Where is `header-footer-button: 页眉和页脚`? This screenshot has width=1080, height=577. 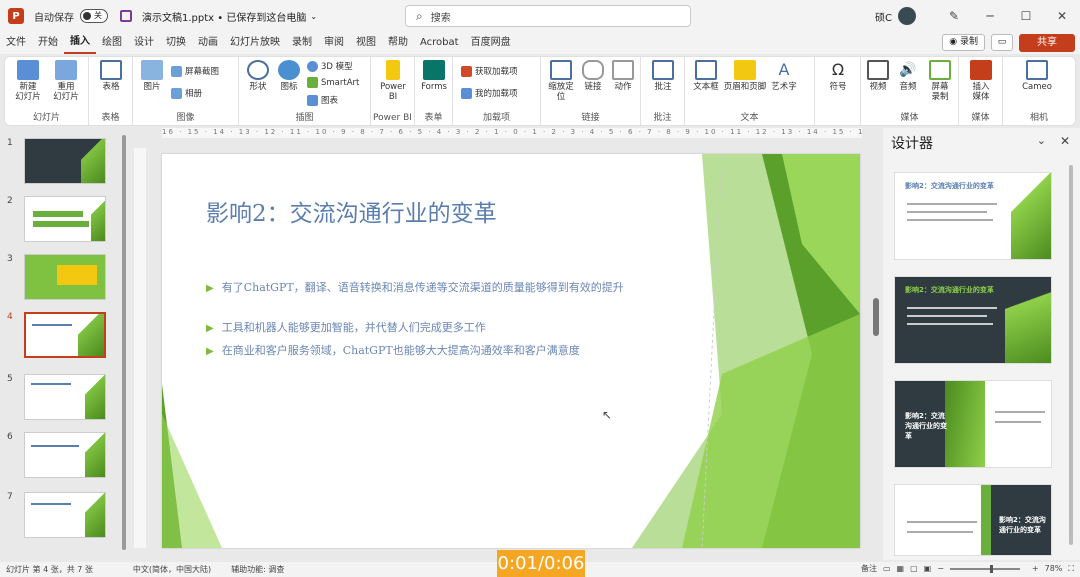
header-footer-button: 页眉和页脚 is located at coordinates (745, 76).